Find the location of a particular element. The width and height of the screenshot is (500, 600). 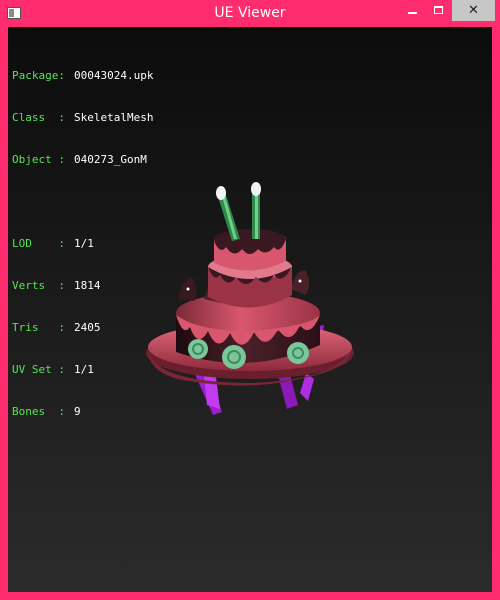

cake-top-tier is located at coordinates (250, 250).